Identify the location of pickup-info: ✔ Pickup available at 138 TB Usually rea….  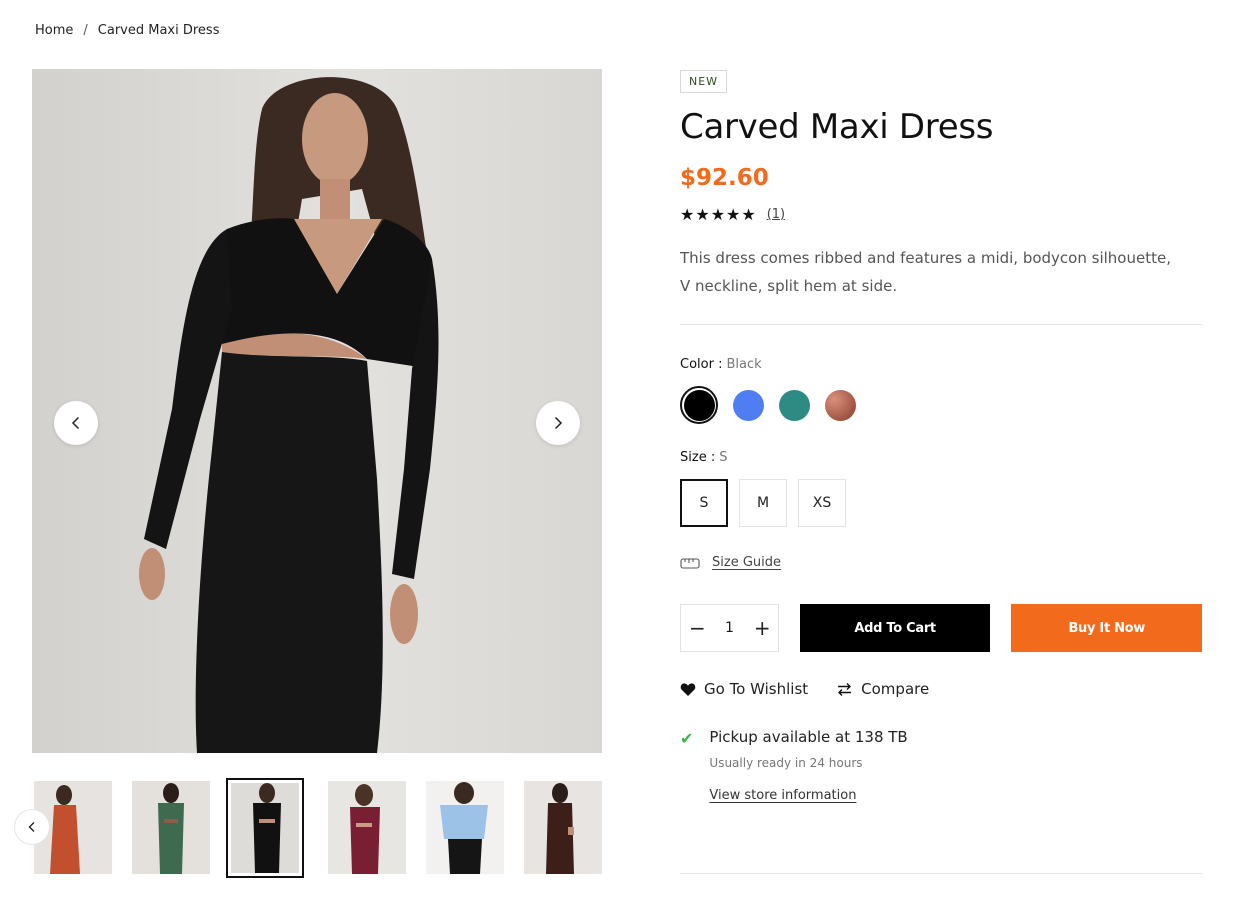
(941, 765).